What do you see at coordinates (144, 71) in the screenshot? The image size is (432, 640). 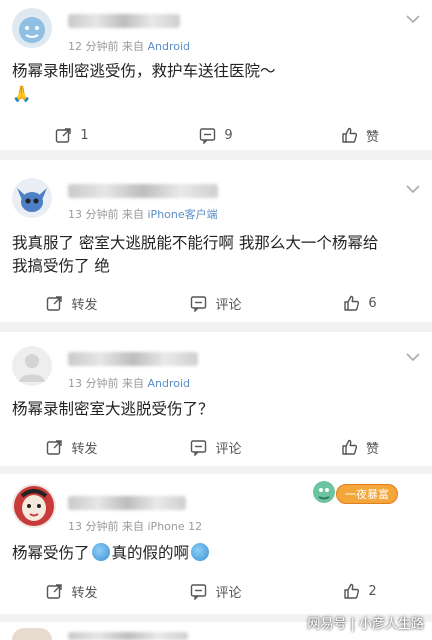 I see `comment-line: 杨幂录制密逃受伤，救护车送往医院～` at bounding box center [144, 71].